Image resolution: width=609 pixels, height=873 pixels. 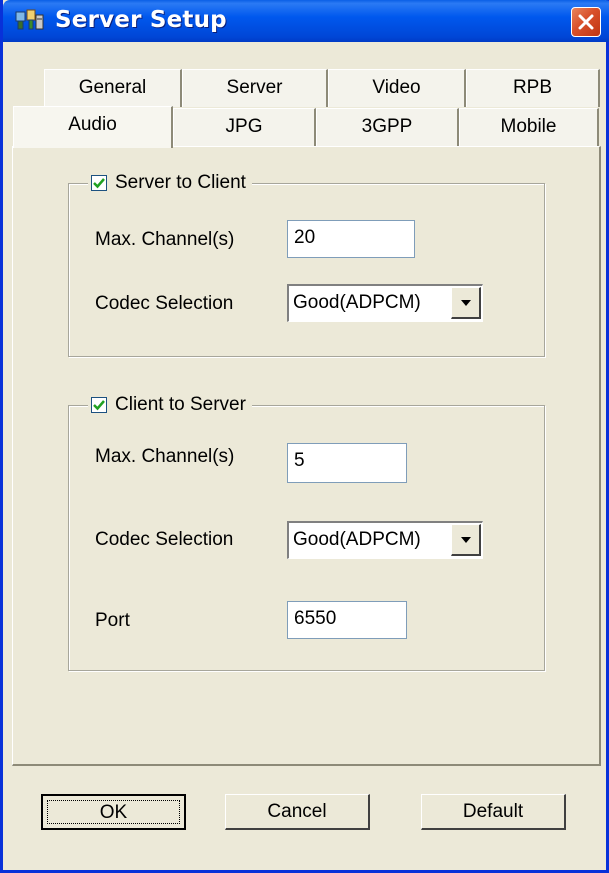 I want to click on tab-general: General, so click(x=113, y=88).